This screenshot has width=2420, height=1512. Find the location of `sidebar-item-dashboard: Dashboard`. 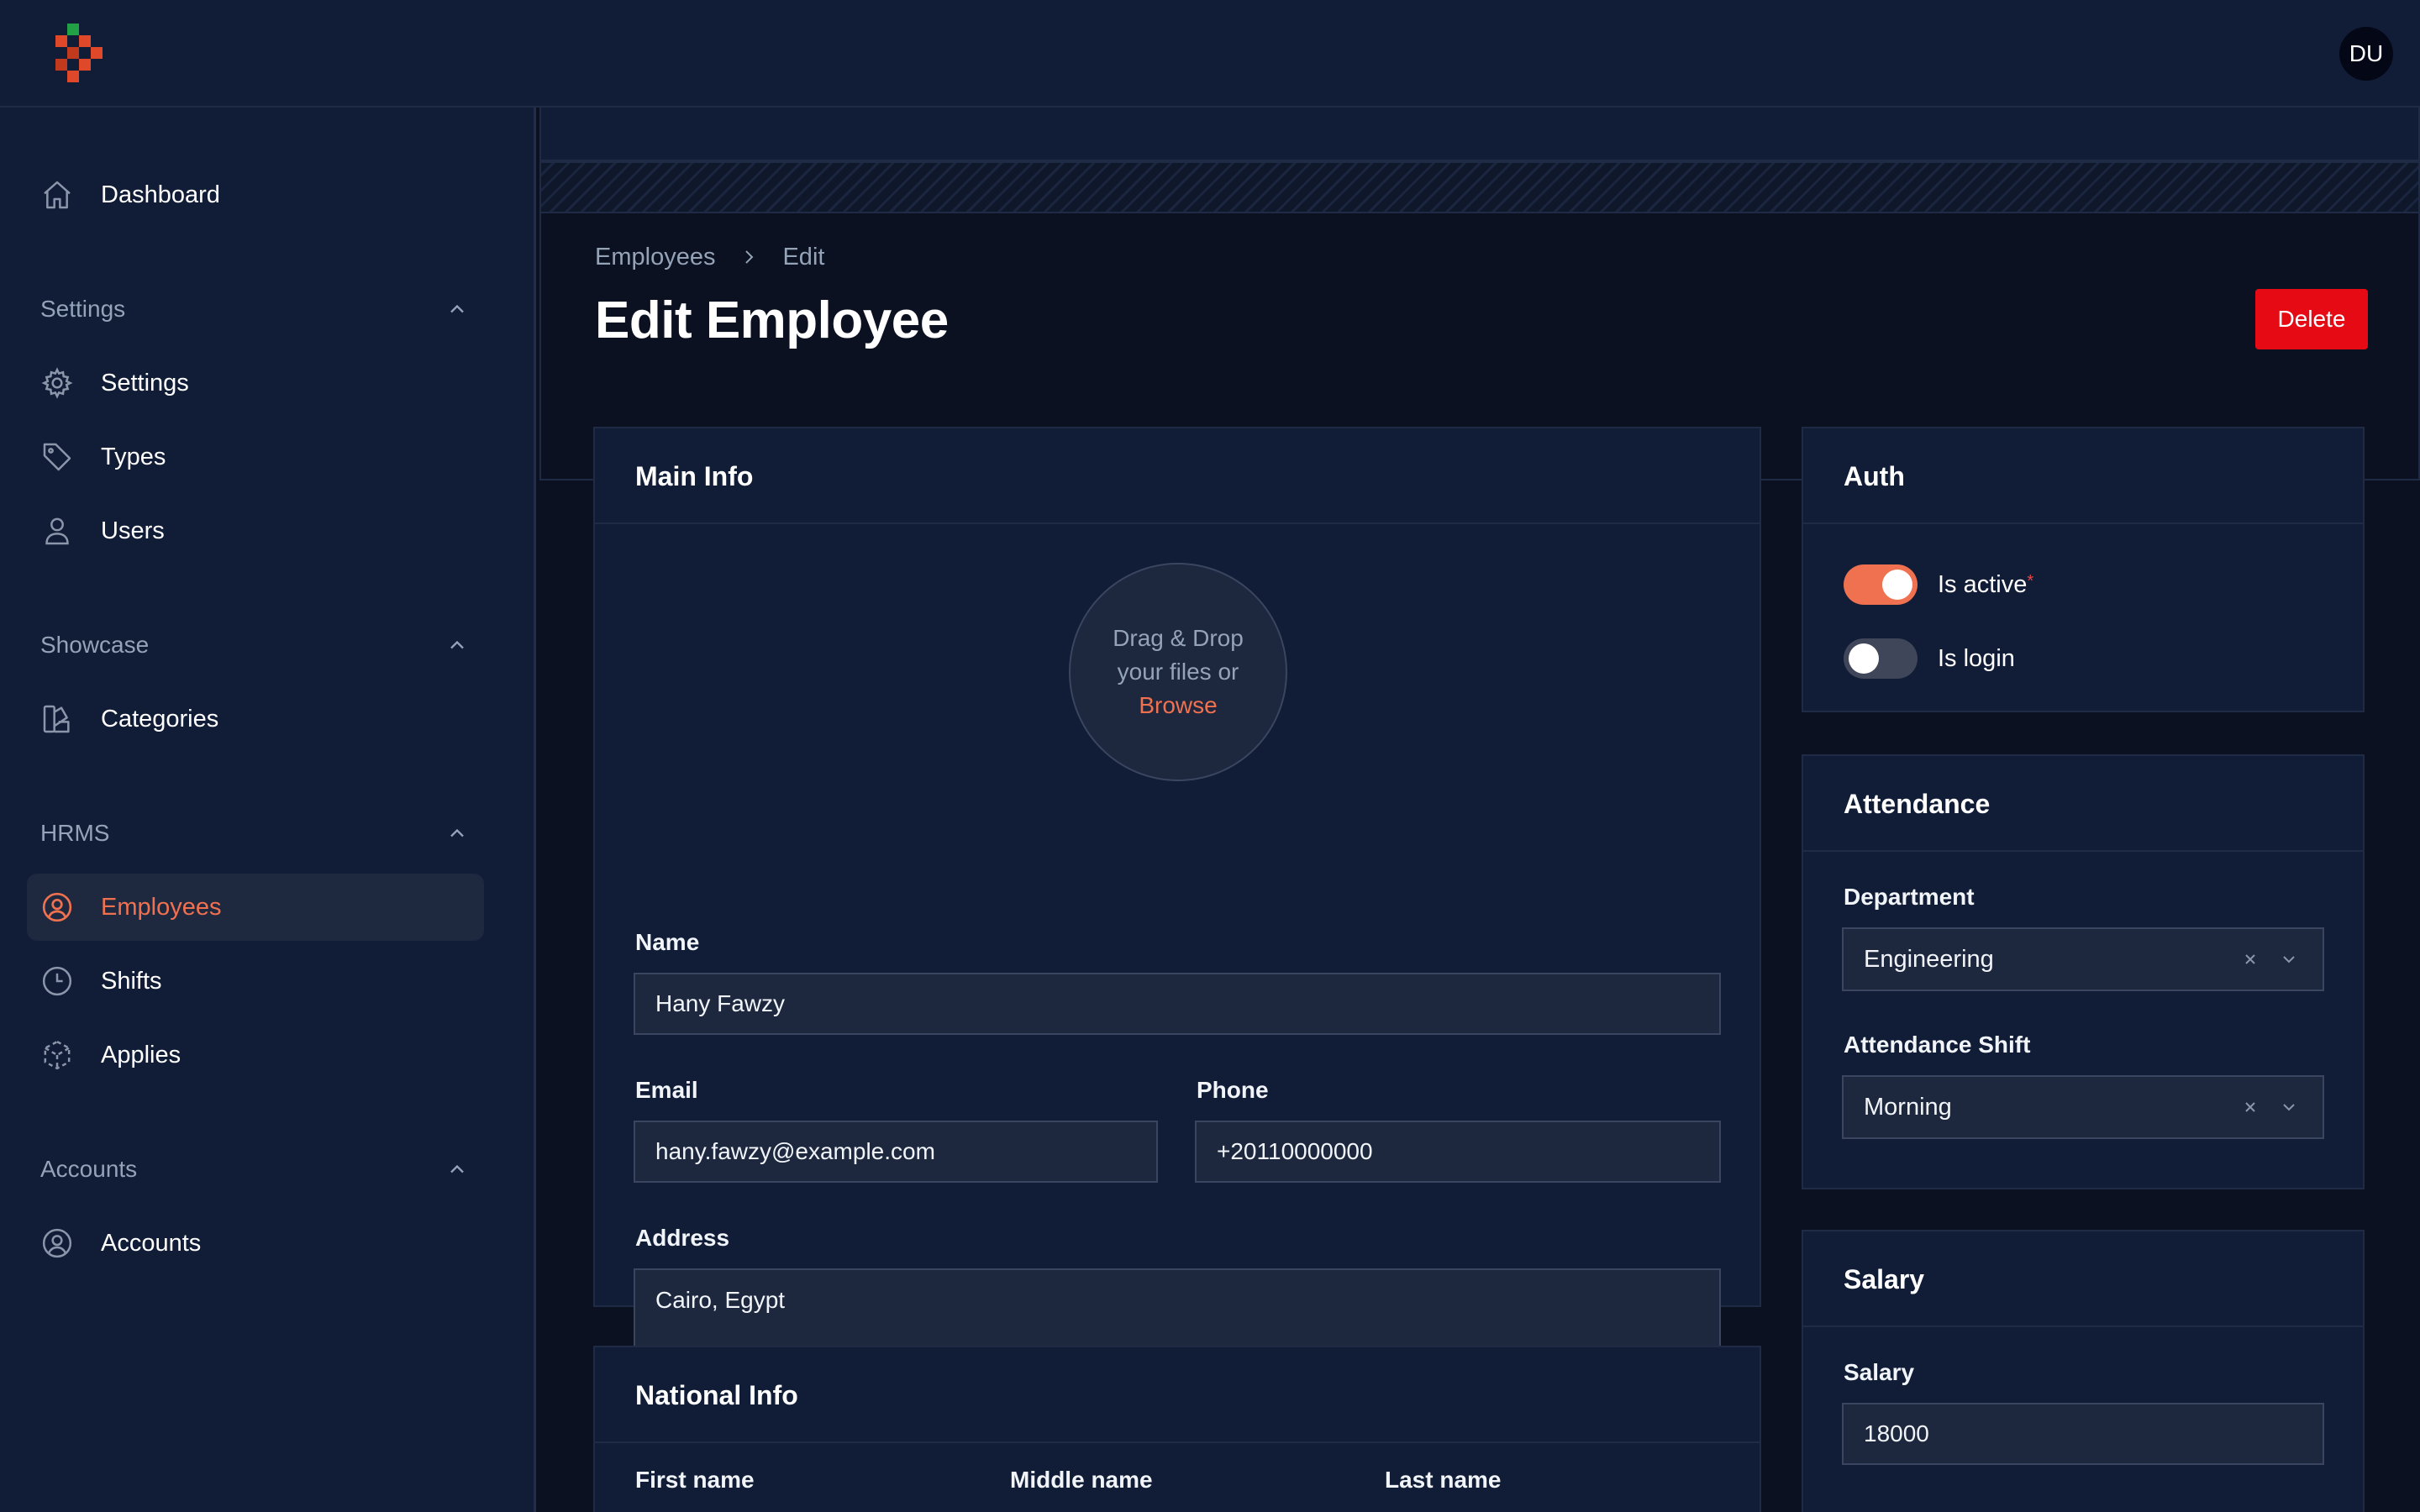

sidebar-item-dashboard: Dashboard is located at coordinates (255, 194).